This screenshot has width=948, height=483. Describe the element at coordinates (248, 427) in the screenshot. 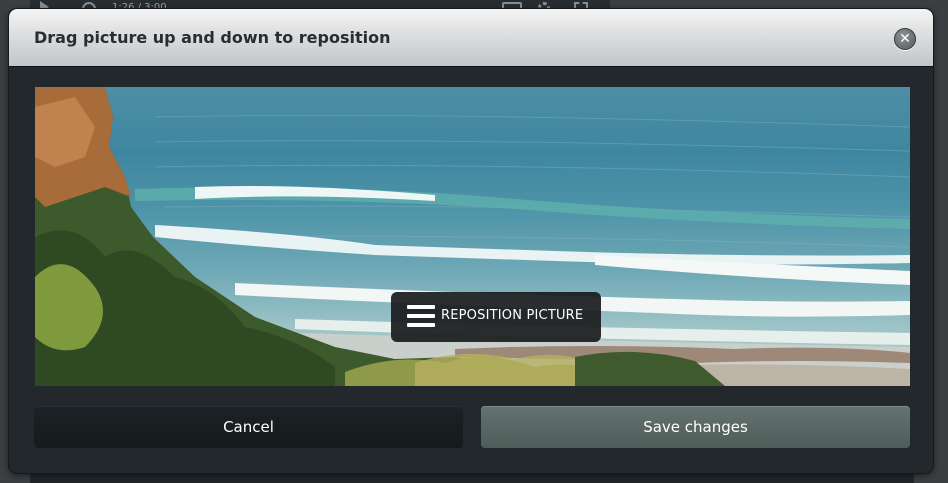

I see `cancel-button: Cancel` at that location.